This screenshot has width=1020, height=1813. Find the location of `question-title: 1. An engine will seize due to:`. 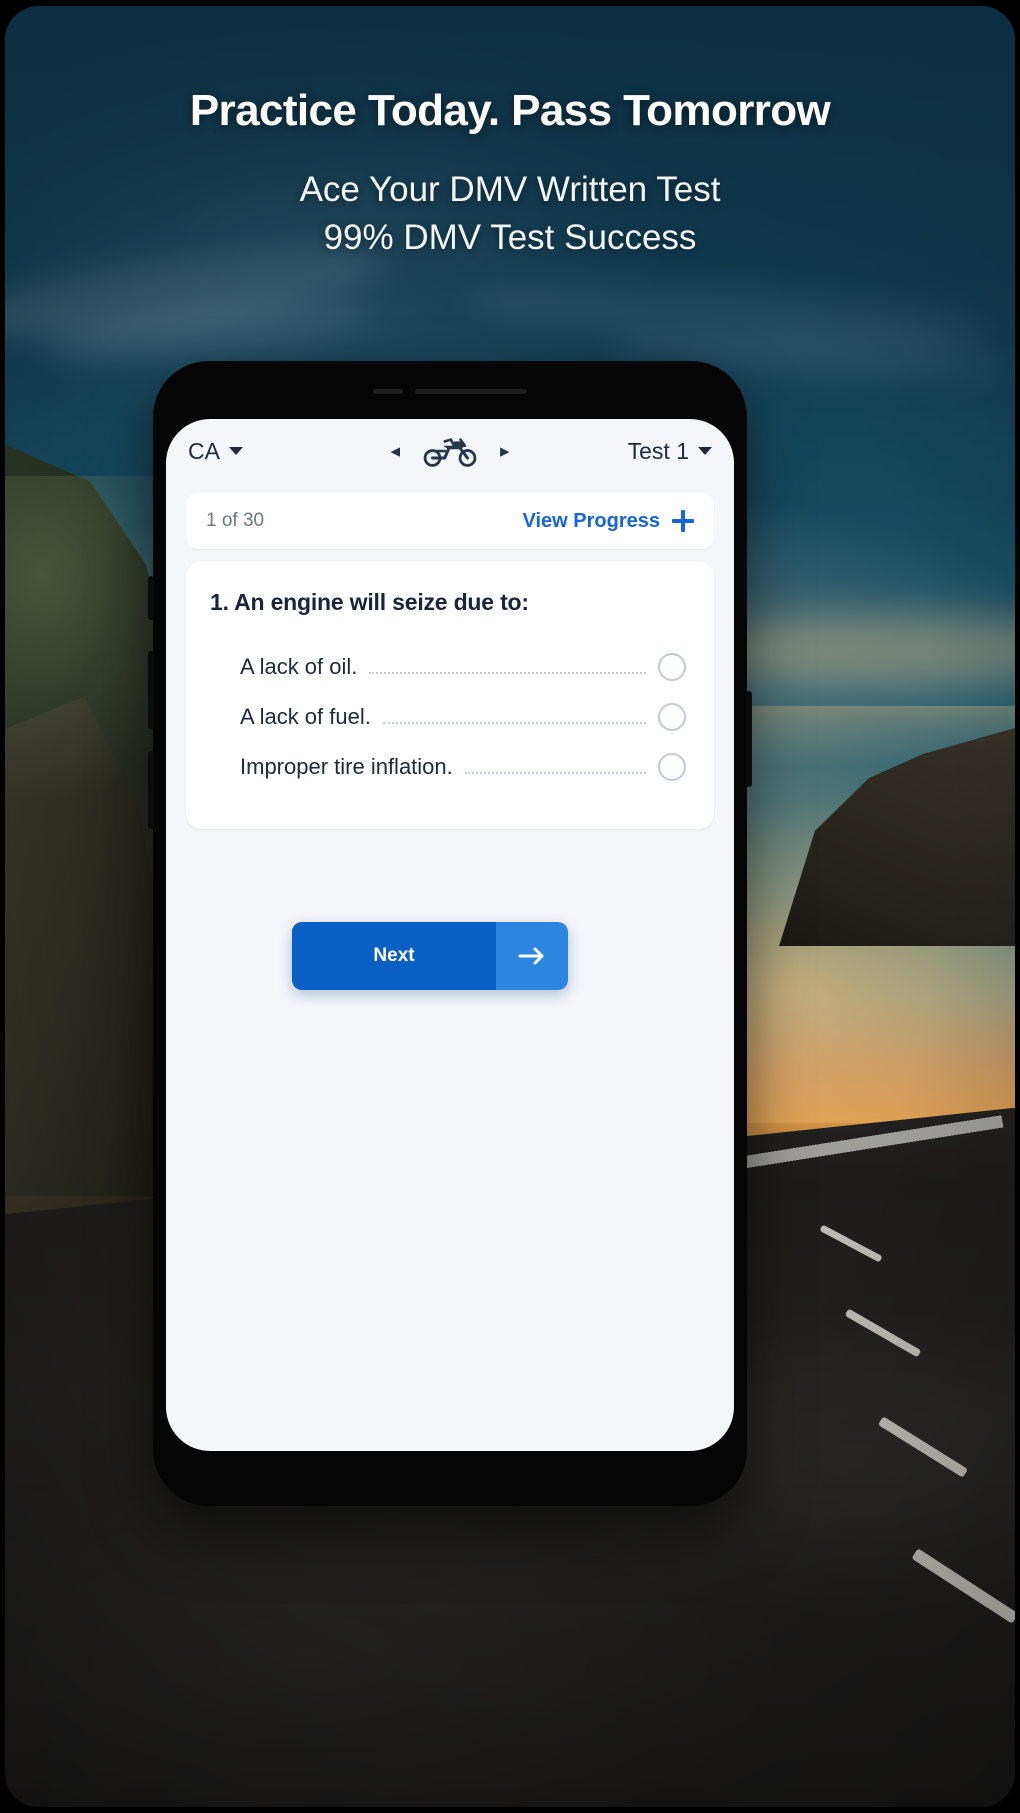

question-title: 1. An engine will seize due to: is located at coordinates (369, 602).